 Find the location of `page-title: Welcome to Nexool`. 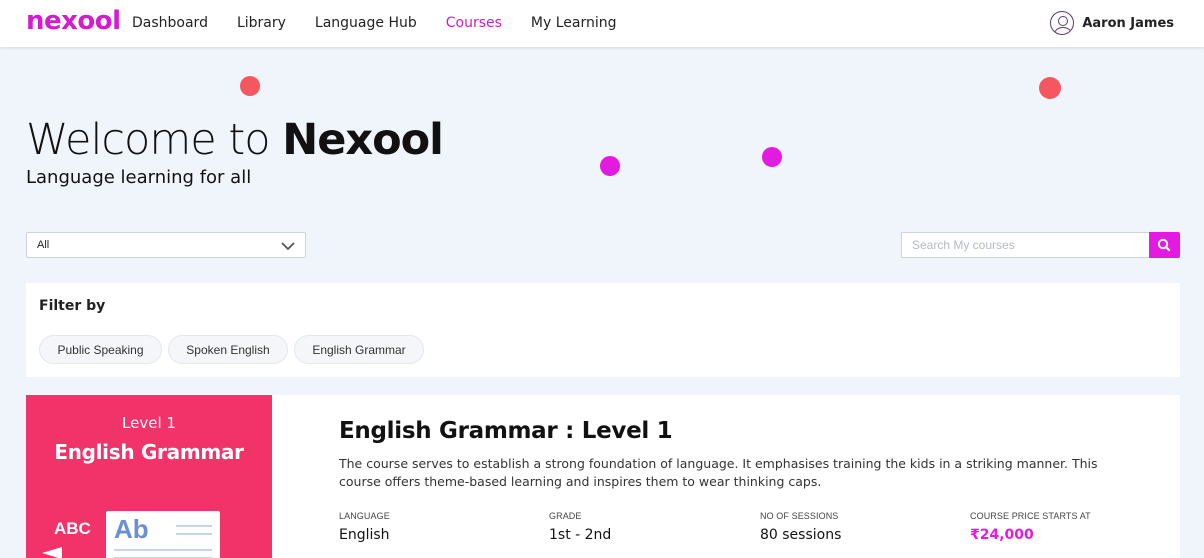

page-title: Welcome to Nexool is located at coordinates (235, 140).